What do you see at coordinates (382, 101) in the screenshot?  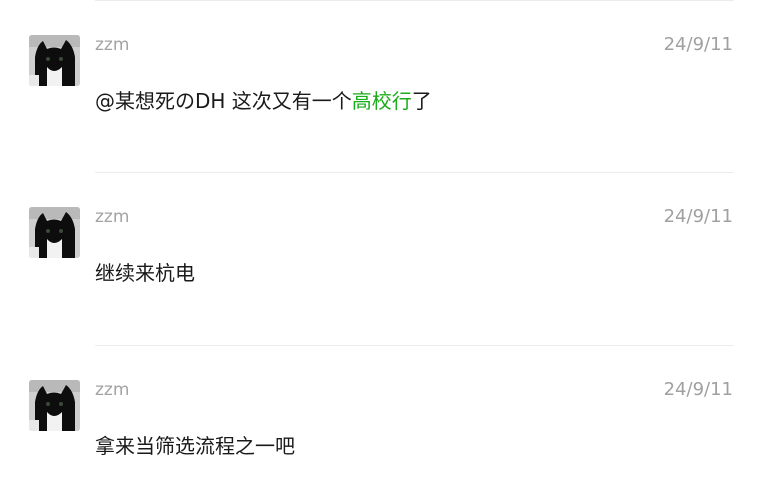 I see `topic-link: 高校行` at bounding box center [382, 101].